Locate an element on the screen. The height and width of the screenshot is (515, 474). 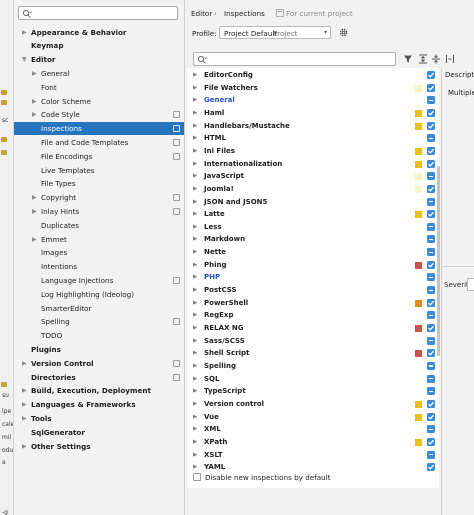
inspection-group-row: ▶ YAML is located at coordinates (313, 467).